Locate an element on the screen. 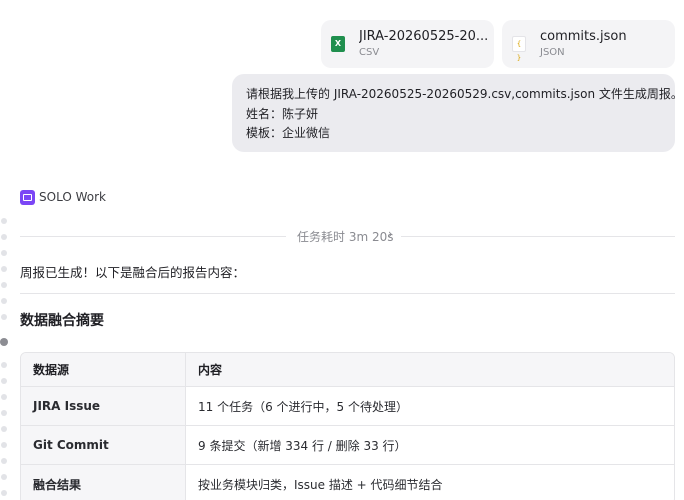  table-row: JIRA Issue 11 个任务（6 个进行中，5 个待处理） is located at coordinates (347, 406).